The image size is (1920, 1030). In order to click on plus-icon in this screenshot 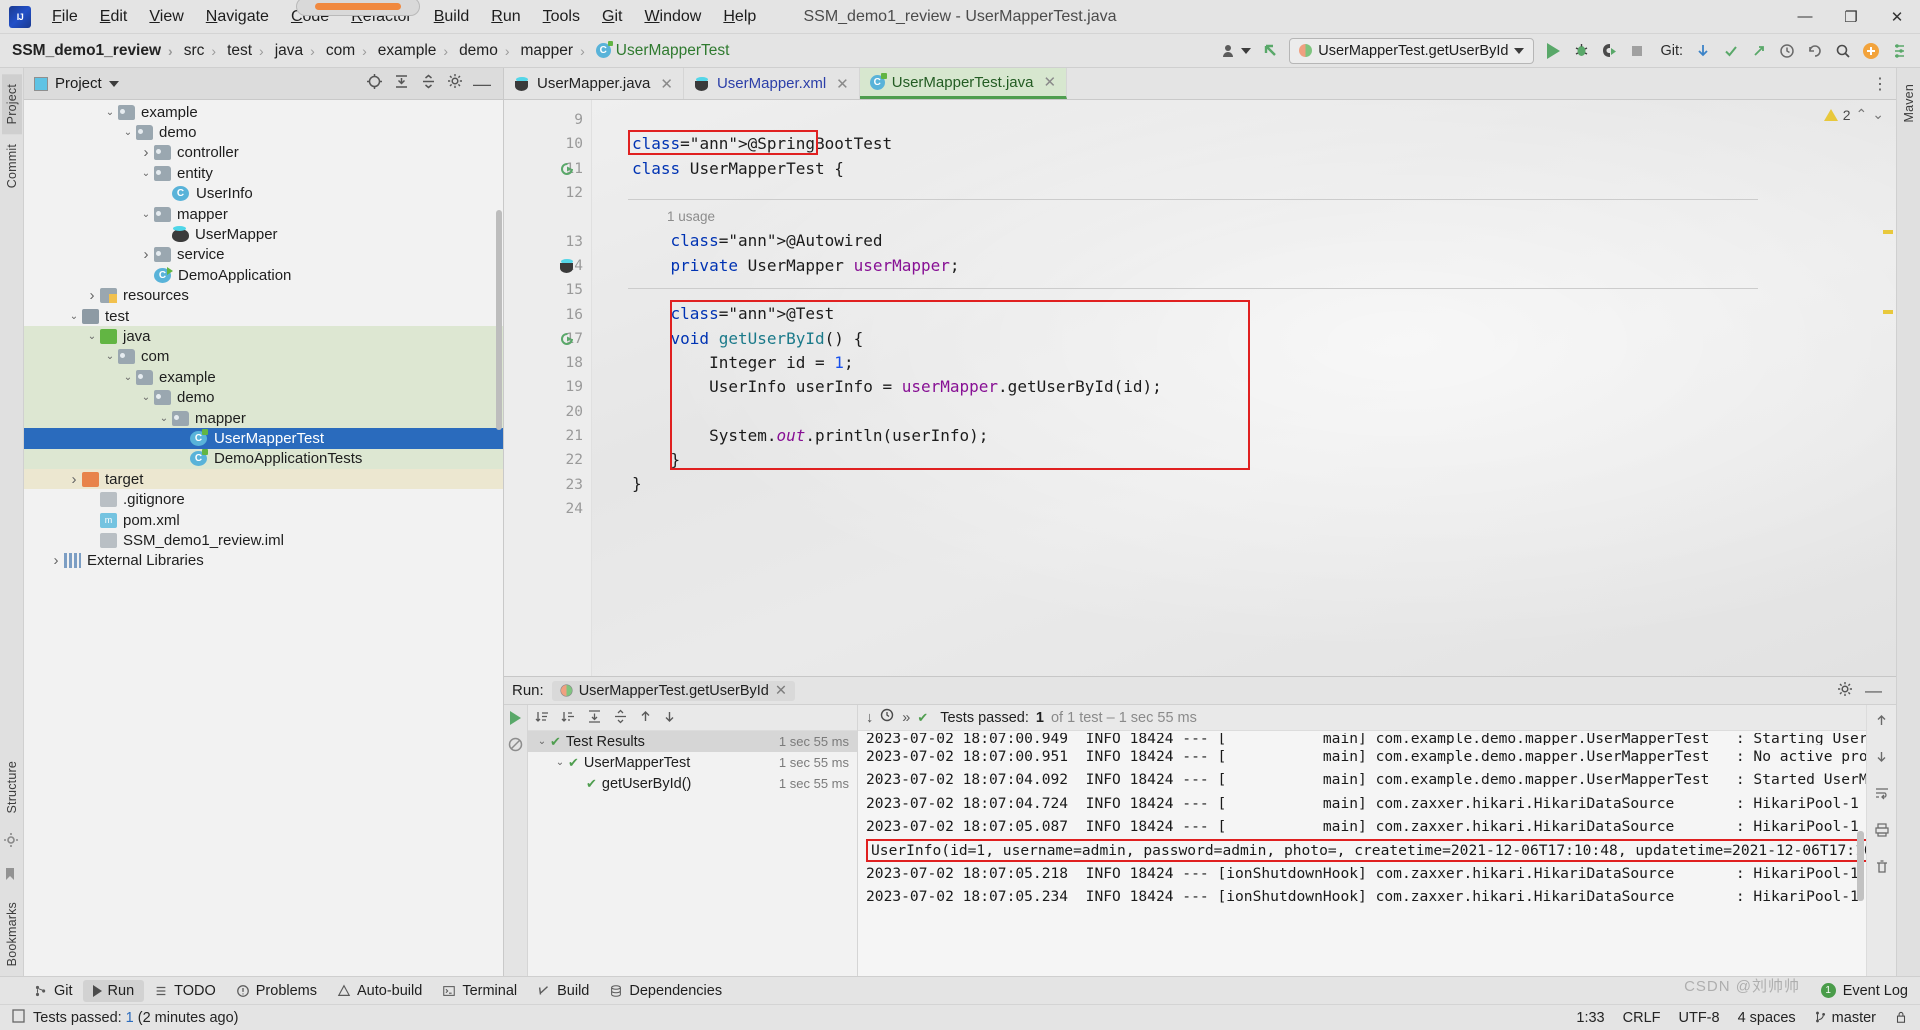, I will do `click(1871, 51)`.